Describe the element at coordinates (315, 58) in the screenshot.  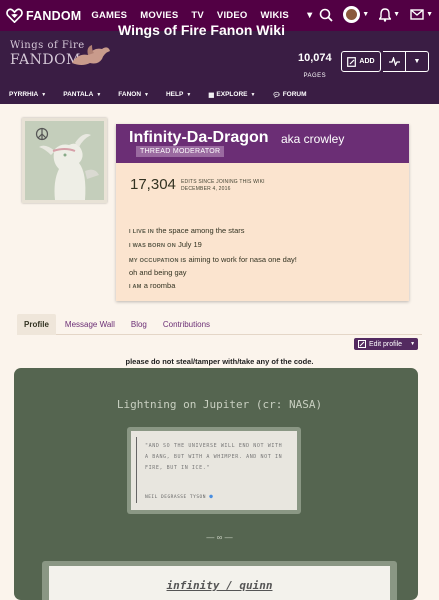
I see `page-count-number: 10,074` at that location.